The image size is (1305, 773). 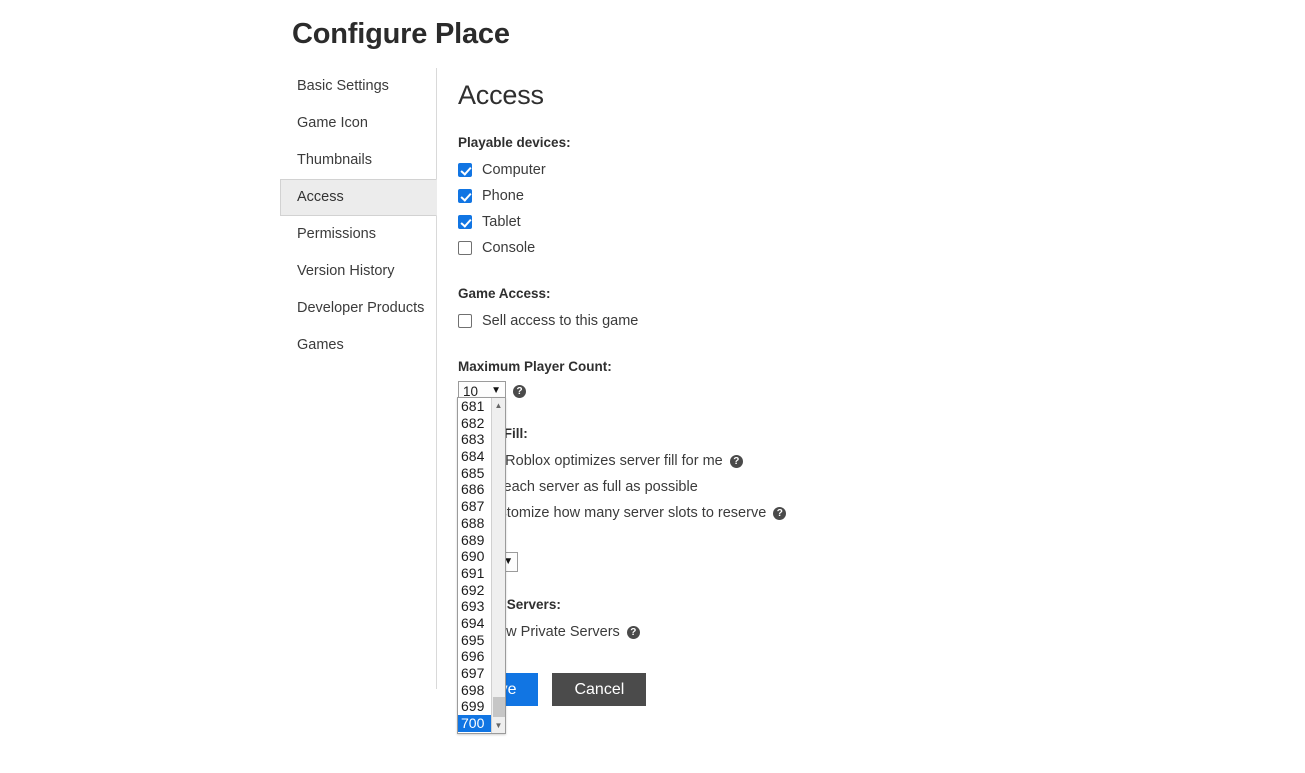 What do you see at coordinates (778, 487) in the screenshot?
I see `server-fill-option-full-row: Fill each server as full as possible` at bounding box center [778, 487].